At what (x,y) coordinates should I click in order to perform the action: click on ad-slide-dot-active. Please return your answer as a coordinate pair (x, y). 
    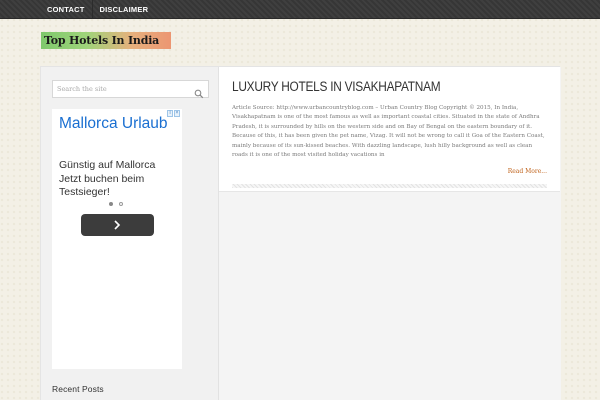
    Looking at the image, I should click on (111, 204).